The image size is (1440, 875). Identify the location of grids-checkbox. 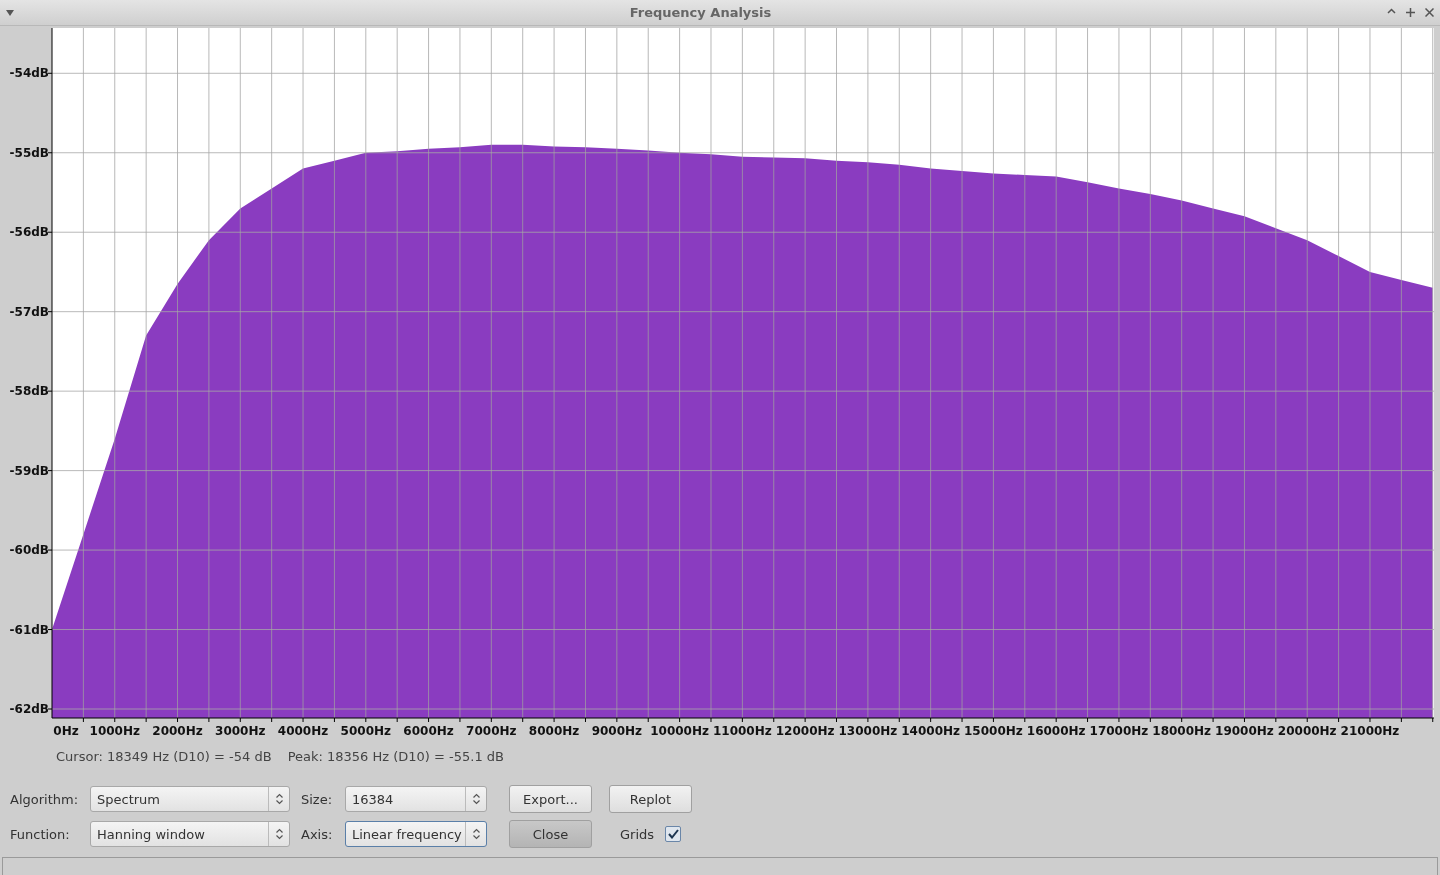
(673, 834).